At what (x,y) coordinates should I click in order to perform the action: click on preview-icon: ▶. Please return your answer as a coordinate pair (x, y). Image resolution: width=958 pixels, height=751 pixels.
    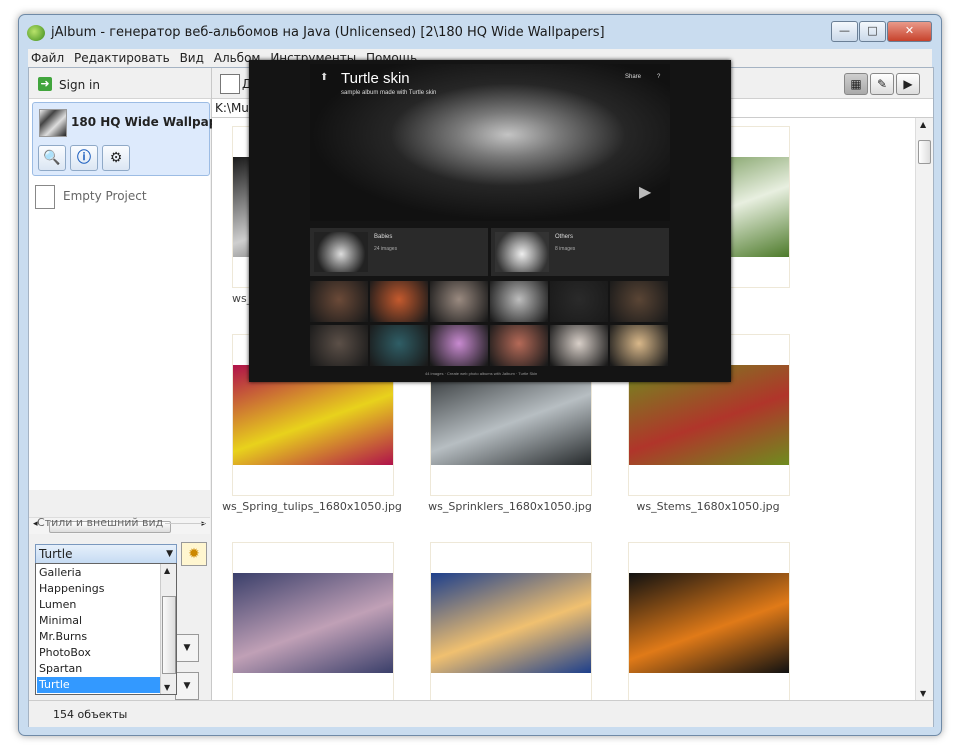
    Looking at the image, I should click on (908, 84).